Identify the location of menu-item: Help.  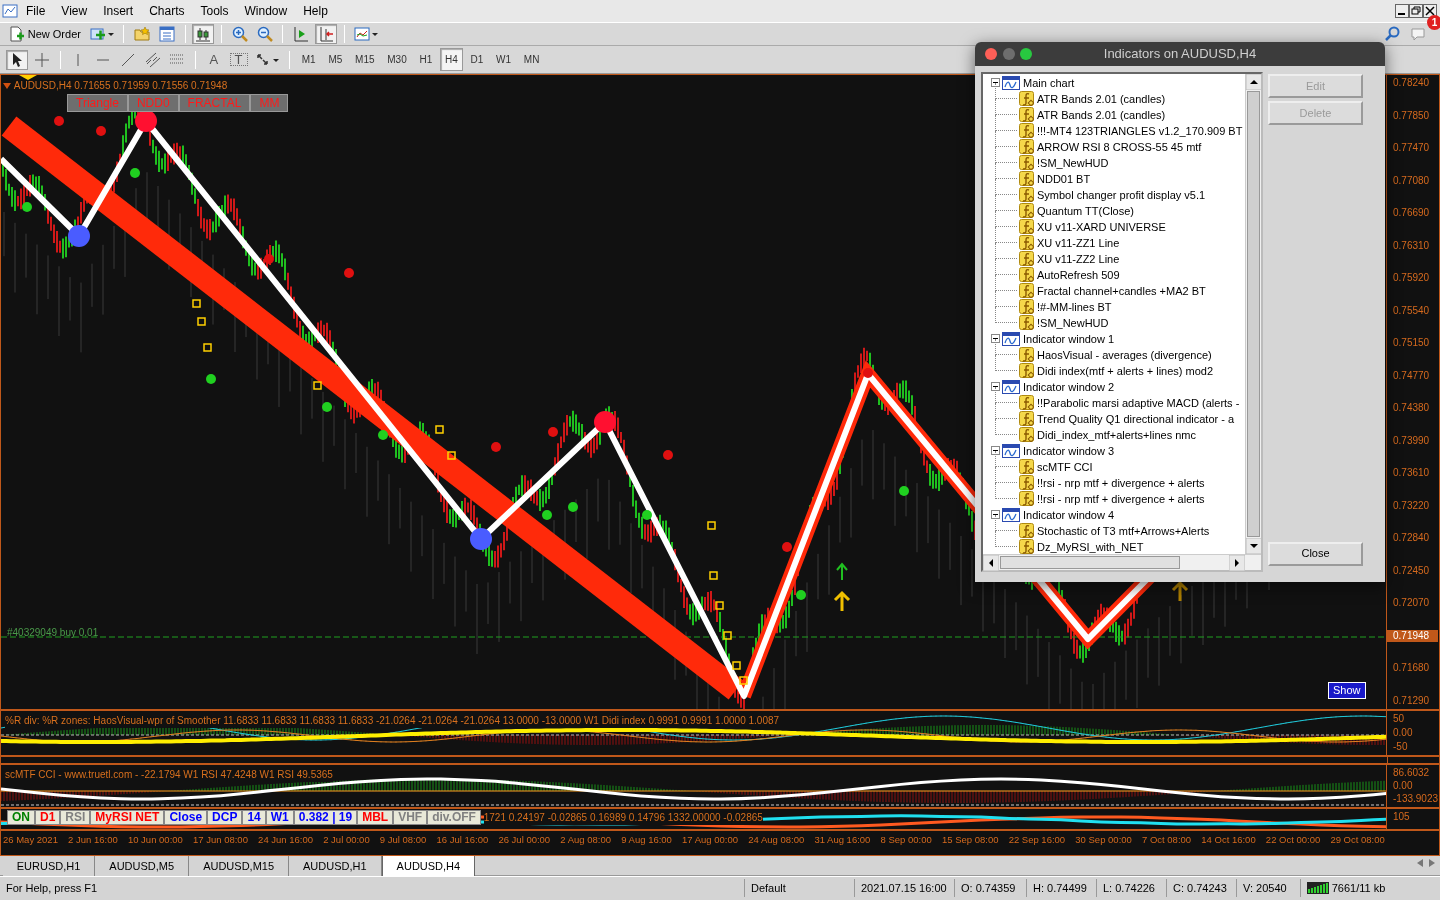
(315, 11).